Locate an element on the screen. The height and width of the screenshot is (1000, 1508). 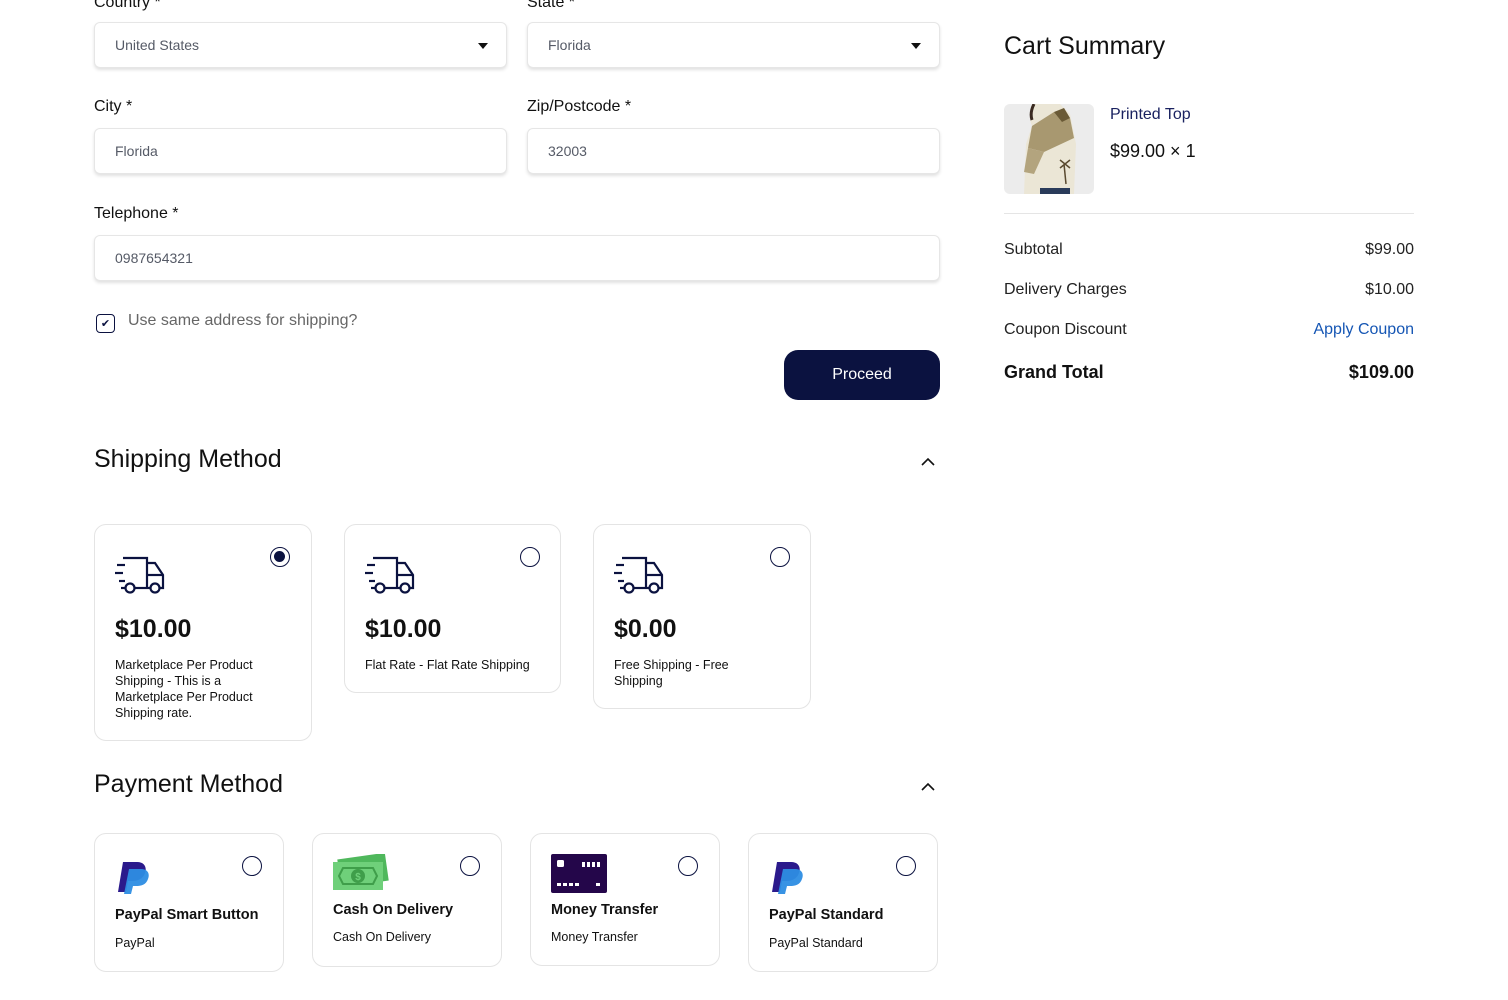
subtotal-row: Subtotal $99.00 is located at coordinates (1209, 250).